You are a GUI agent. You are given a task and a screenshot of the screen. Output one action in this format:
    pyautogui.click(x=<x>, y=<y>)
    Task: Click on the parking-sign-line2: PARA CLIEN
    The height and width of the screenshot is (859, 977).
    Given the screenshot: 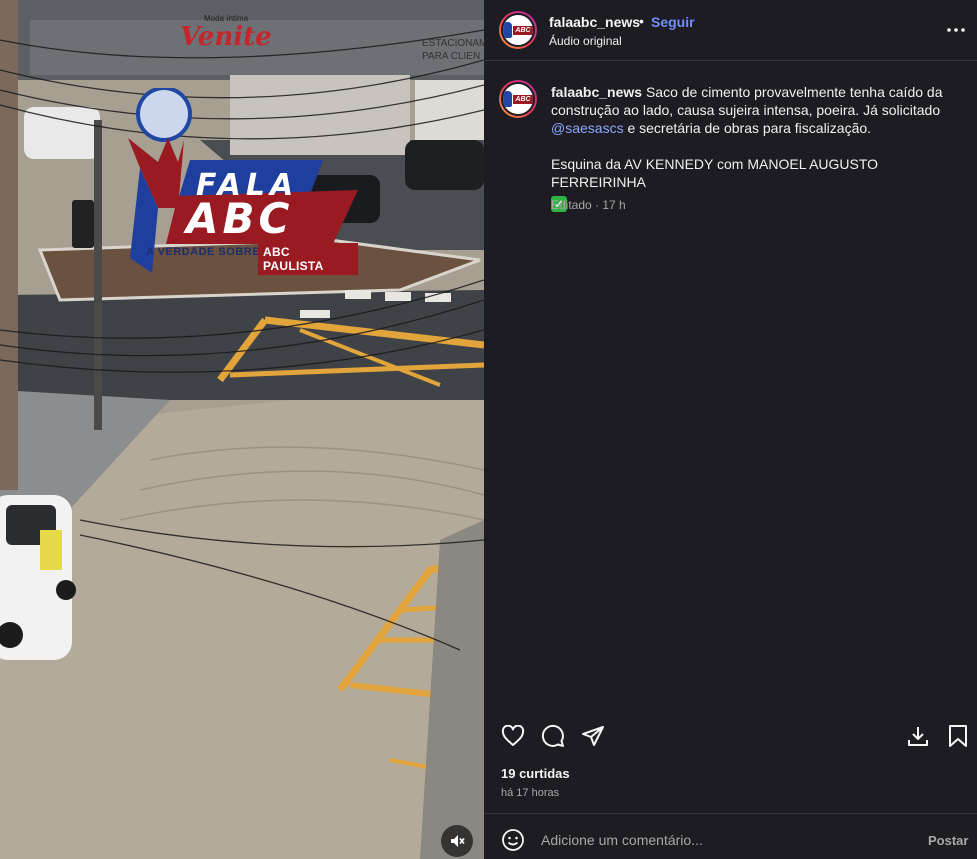 What is the action you would take?
    pyautogui.click(x=451, y=56)
    